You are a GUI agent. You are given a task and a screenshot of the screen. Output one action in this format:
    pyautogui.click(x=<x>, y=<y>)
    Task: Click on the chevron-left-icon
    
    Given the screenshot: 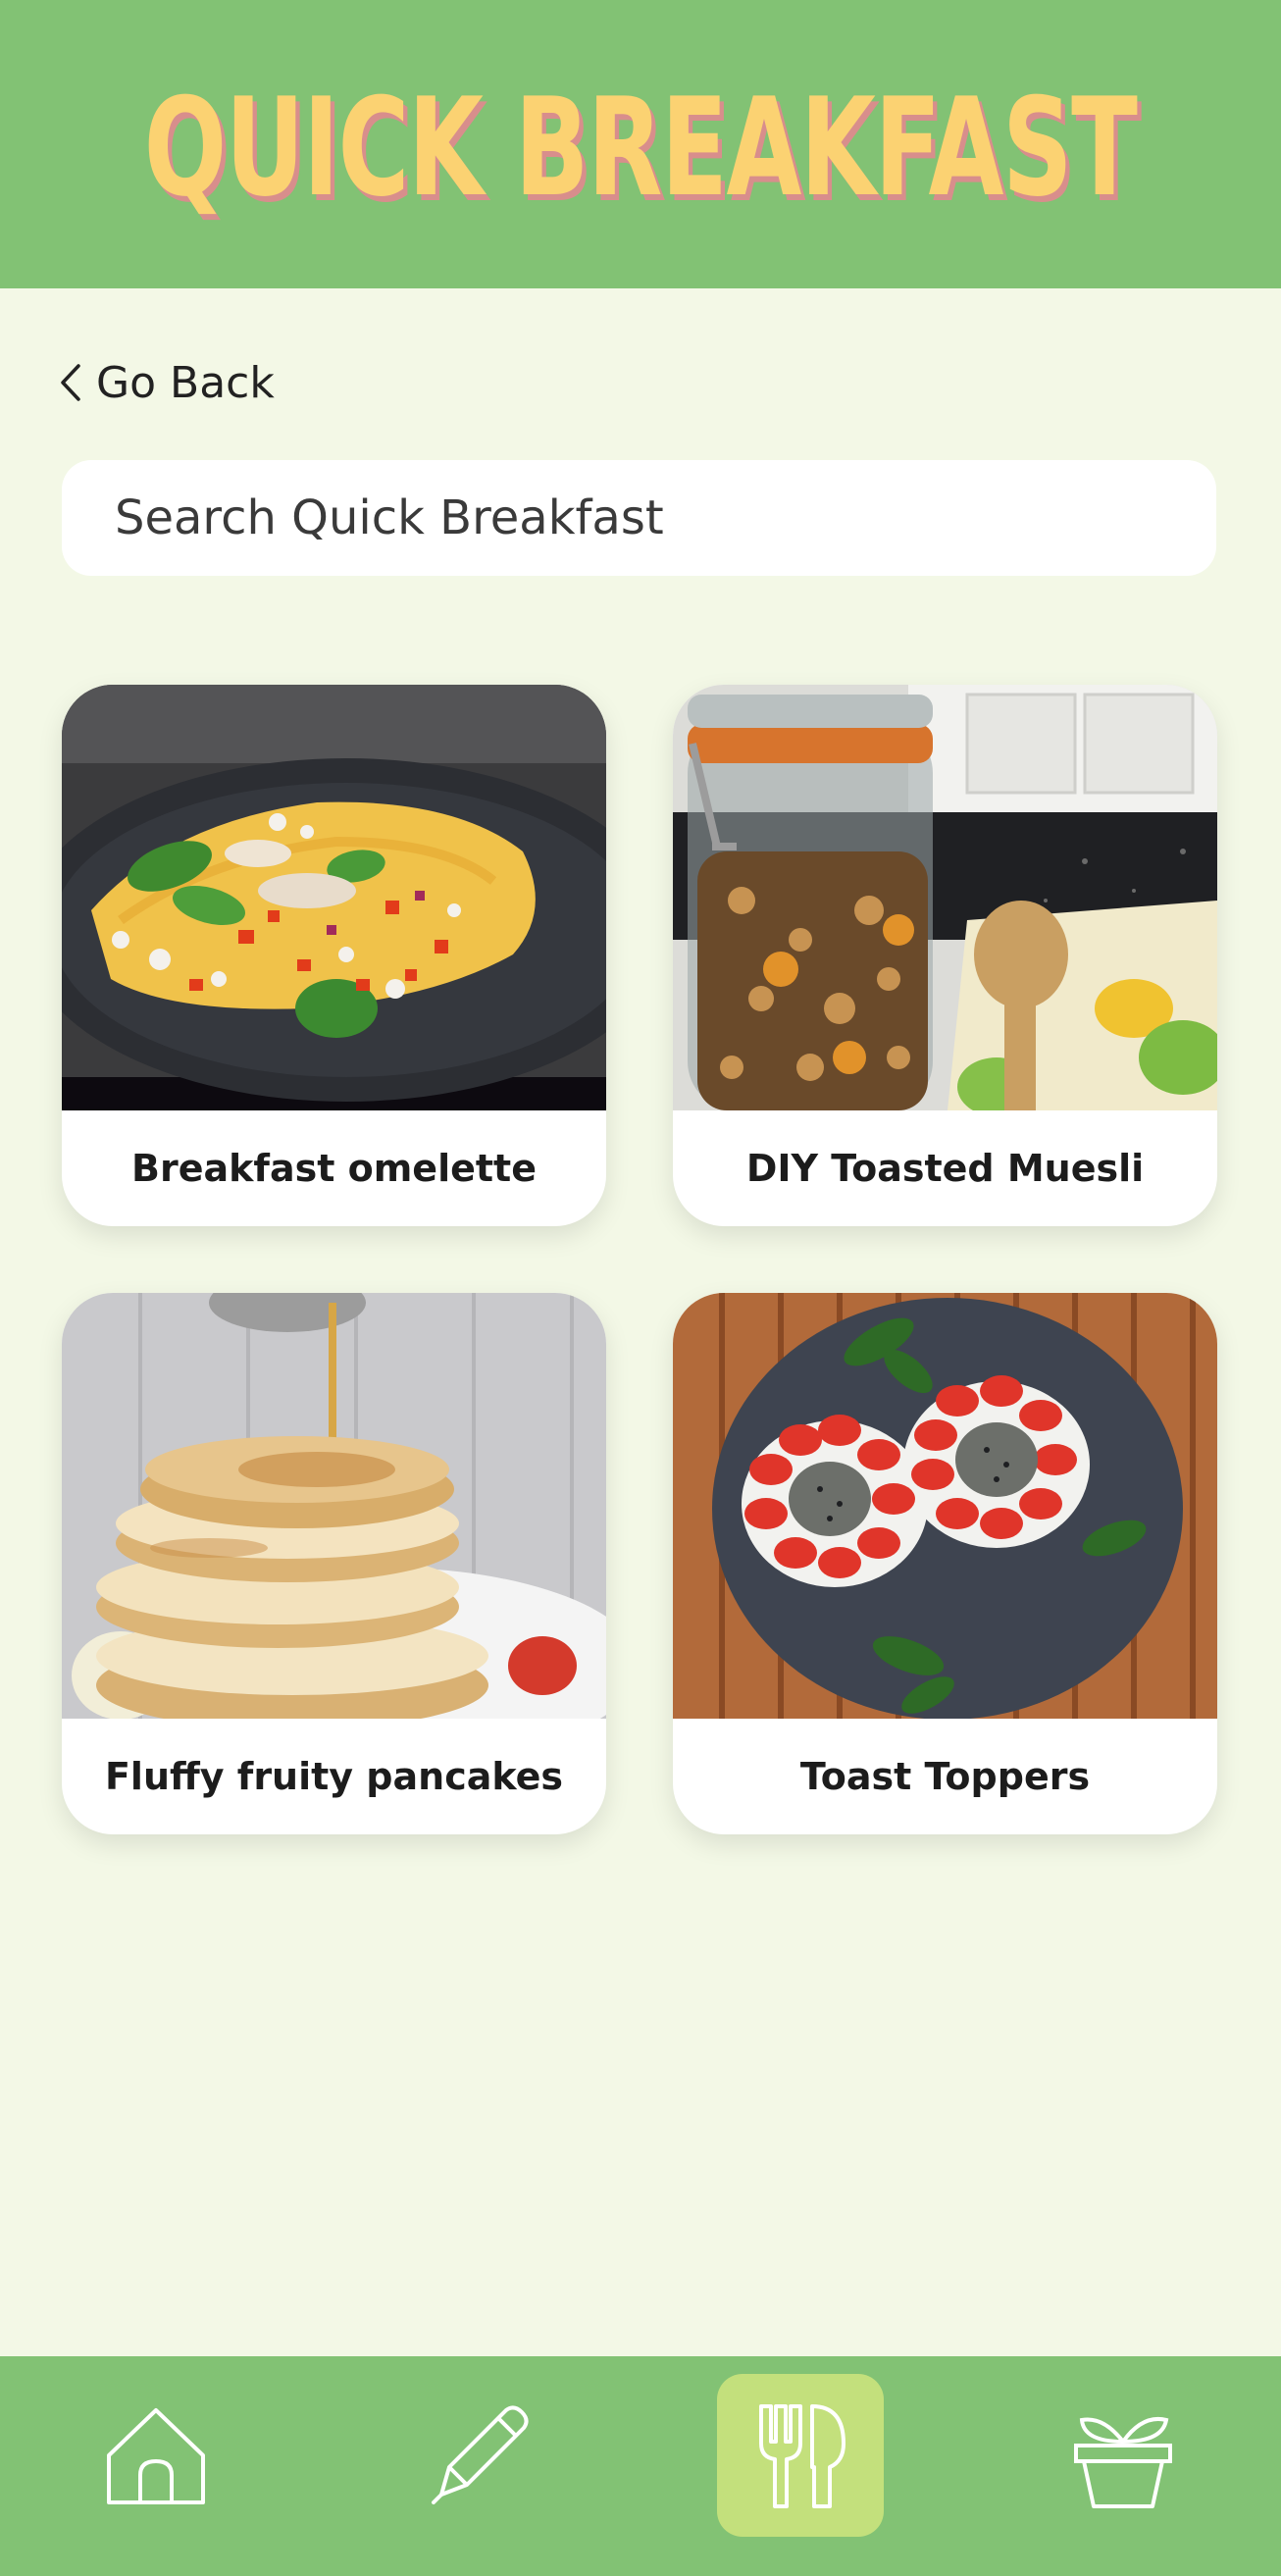 What is the action you would take?
    pyautogui.click(x=70, y=382)
    